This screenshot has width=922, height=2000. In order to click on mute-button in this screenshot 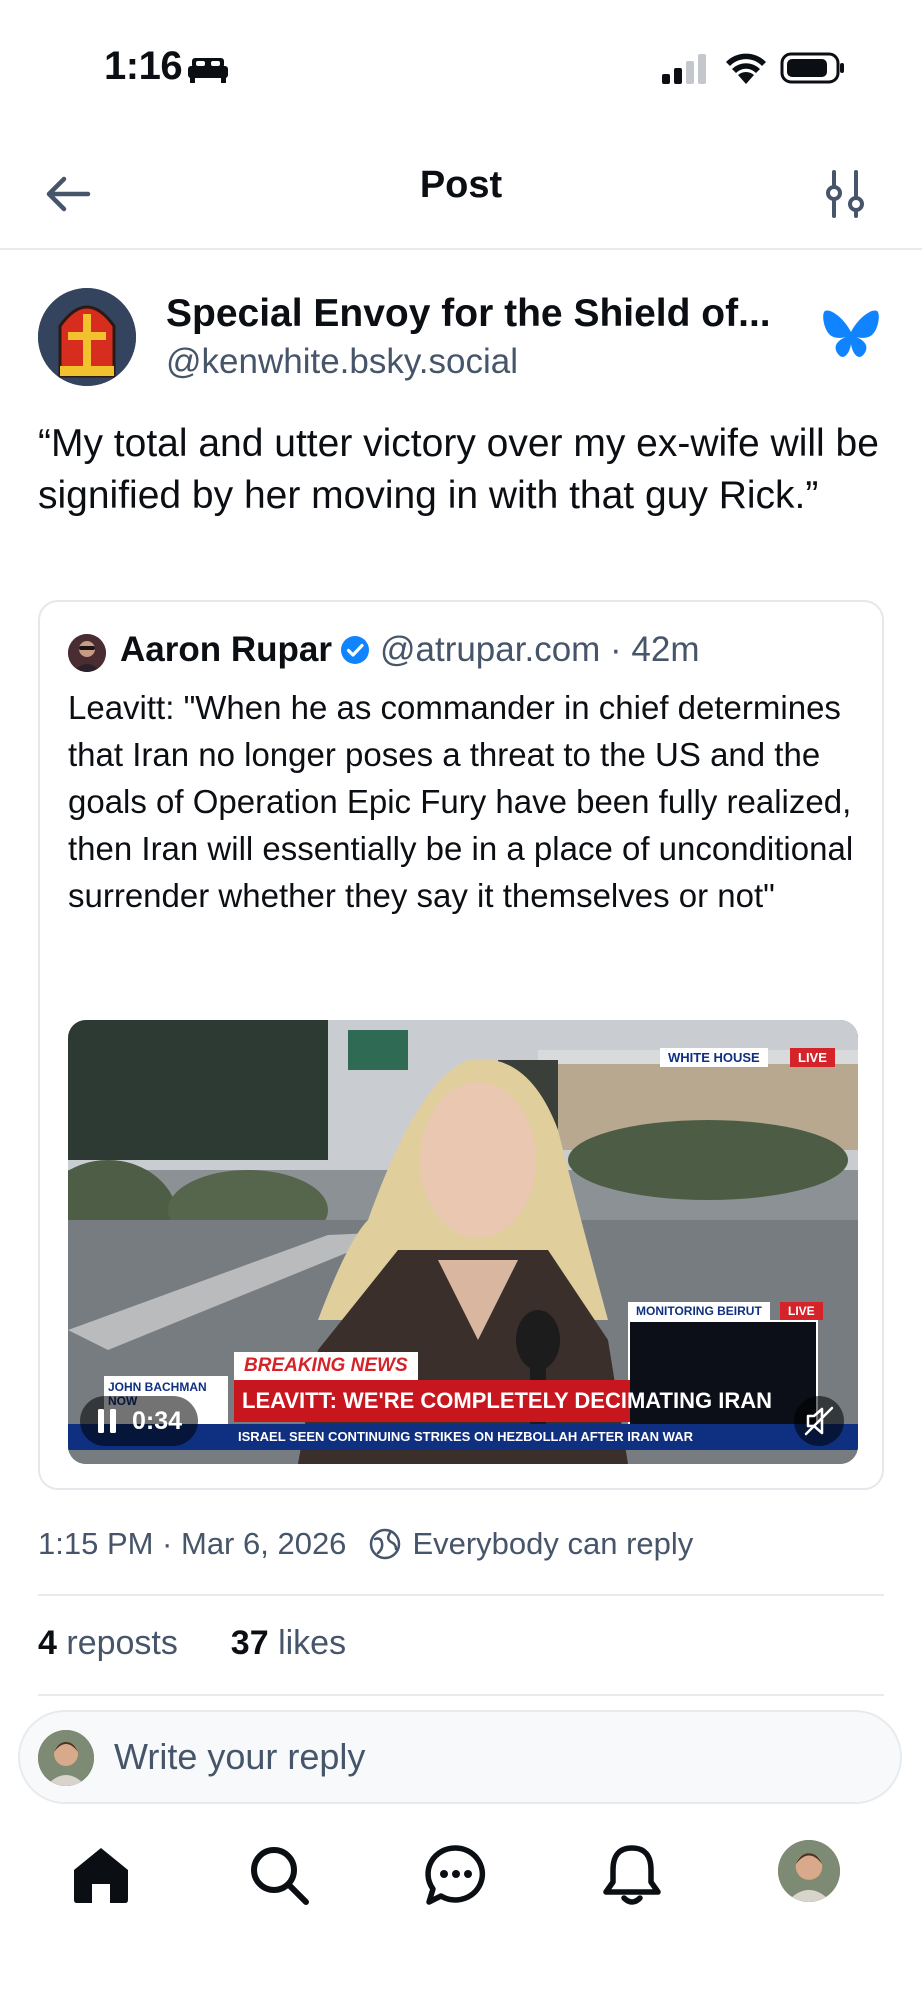, I will do `click(819, 1421)`.